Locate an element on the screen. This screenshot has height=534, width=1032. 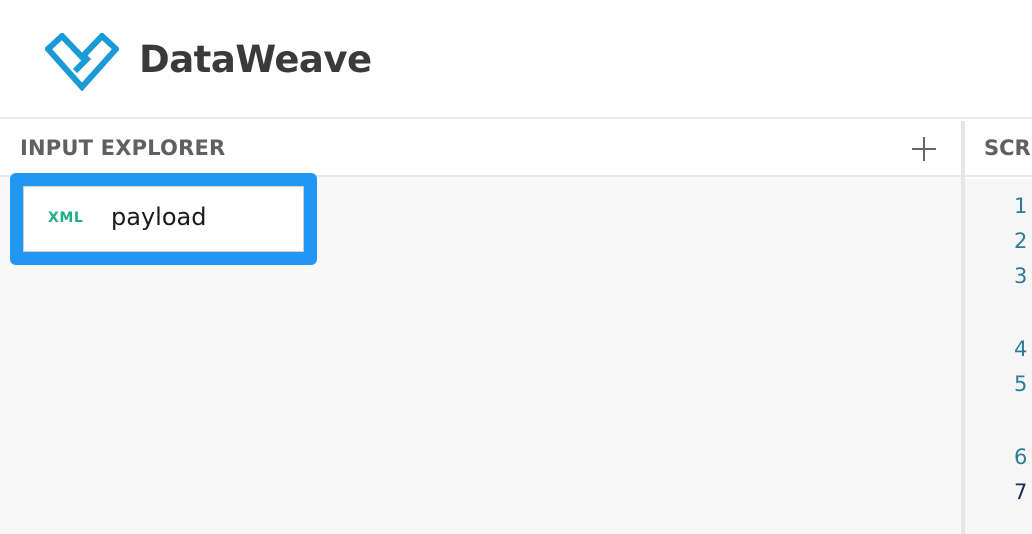
line-number-gutter: 1 2 3 4 5 6 7 is located at coordinates (998, 356).